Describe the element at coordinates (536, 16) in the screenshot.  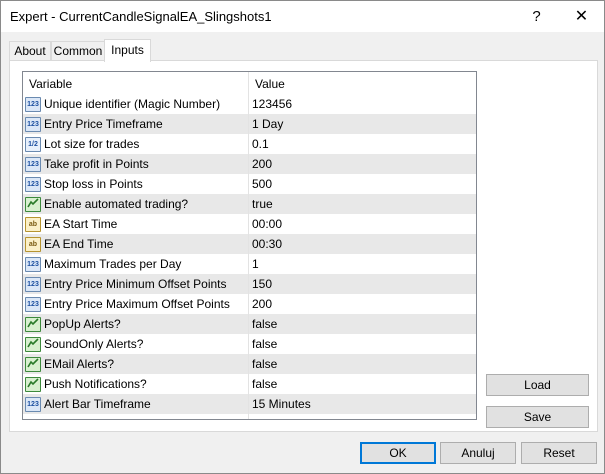
I see `help-button: ?` at that location.